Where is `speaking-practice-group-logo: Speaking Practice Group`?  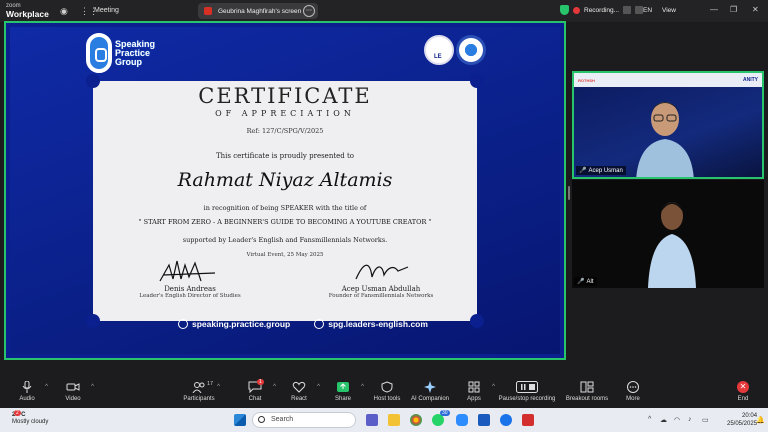
speaking-practice-group-logo: Speaking Practice Group is located at coordinates (125, 53).